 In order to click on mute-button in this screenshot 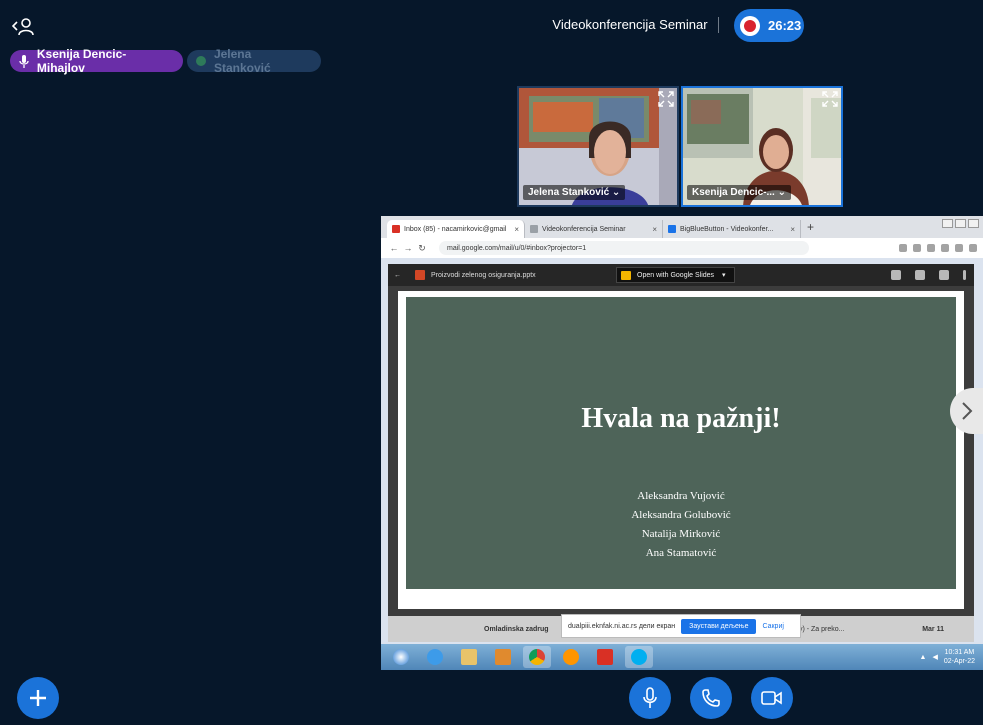, I will do `click(650, 698)`.